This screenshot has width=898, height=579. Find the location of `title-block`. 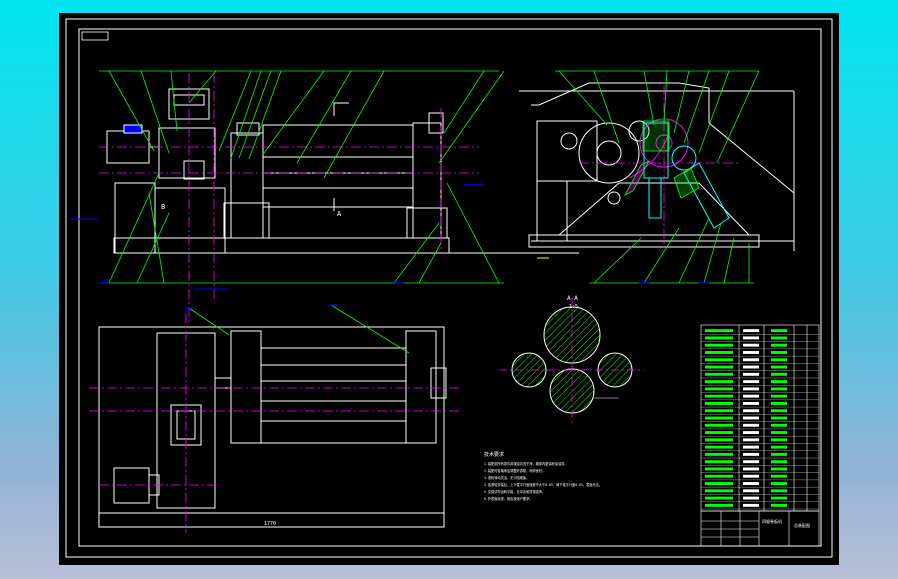

title-block is located at coordinates (760, 528).